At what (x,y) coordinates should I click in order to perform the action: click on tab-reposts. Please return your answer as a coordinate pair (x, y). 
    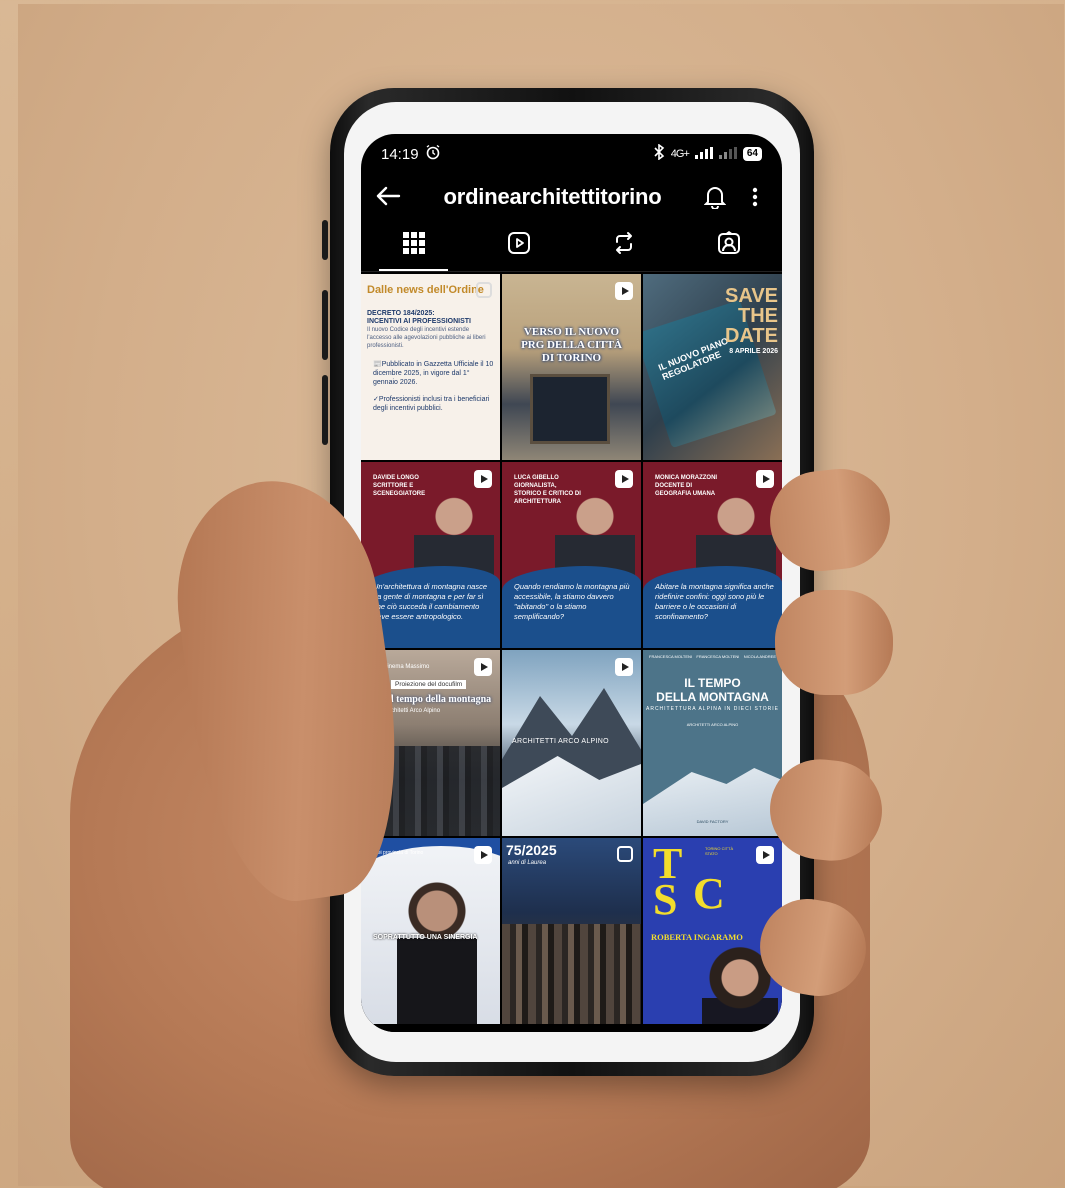
    Looking at the image, I should click on (624, 245).